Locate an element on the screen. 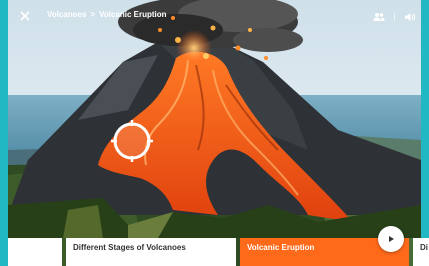  play-icon is located at coordinates (391, 239).